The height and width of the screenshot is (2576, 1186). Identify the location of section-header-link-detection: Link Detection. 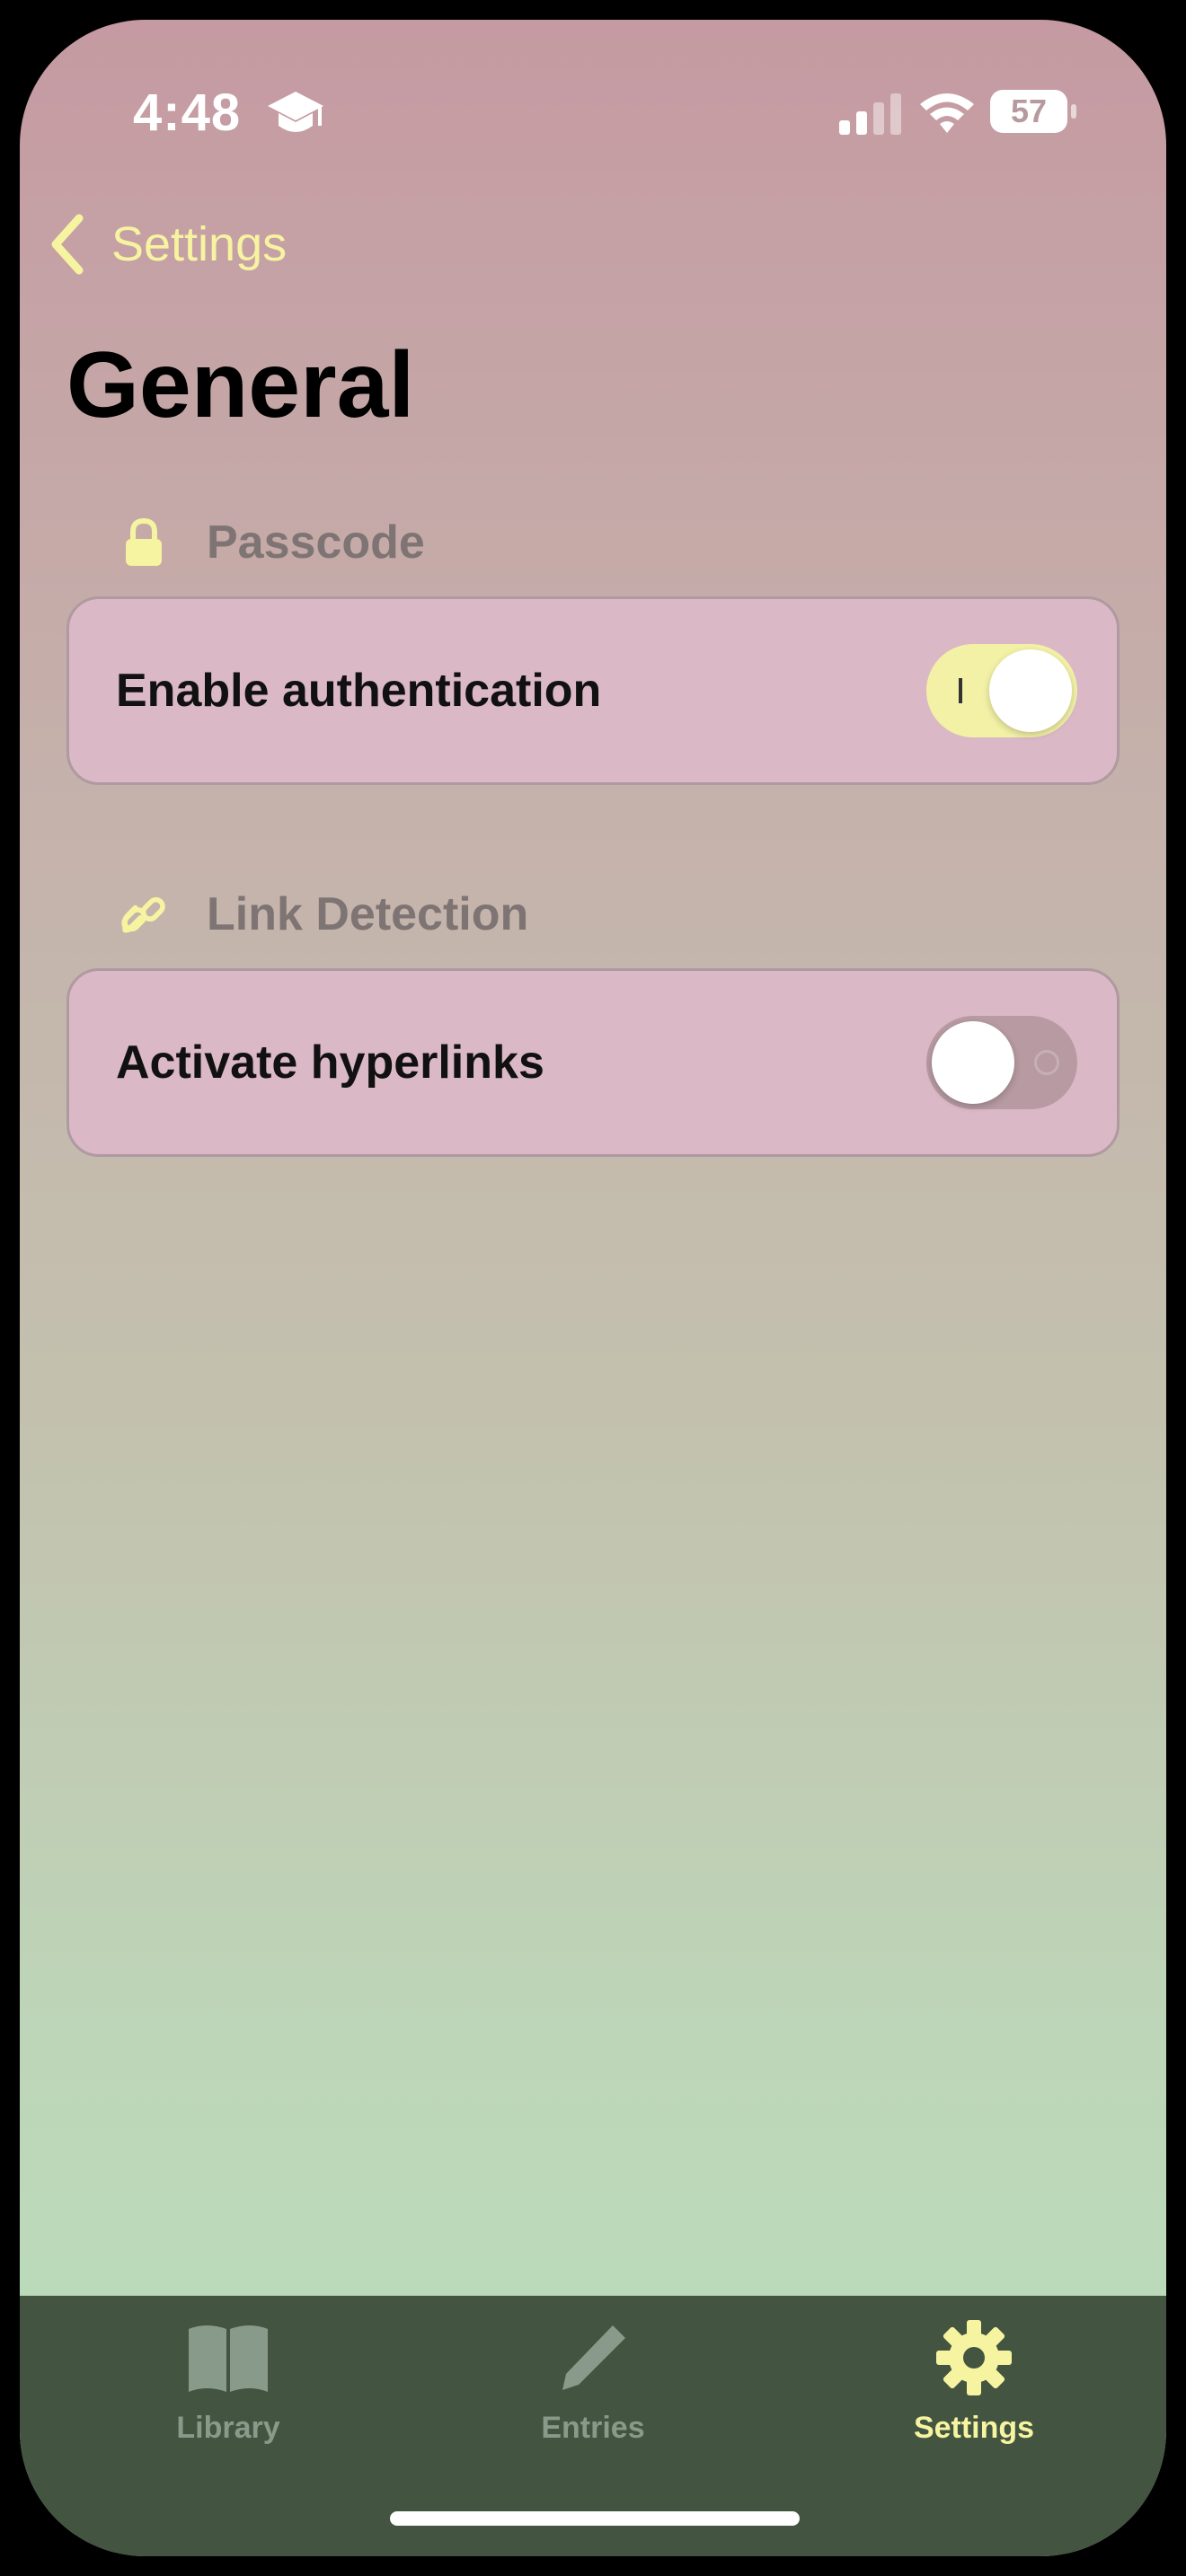
(323, 914).